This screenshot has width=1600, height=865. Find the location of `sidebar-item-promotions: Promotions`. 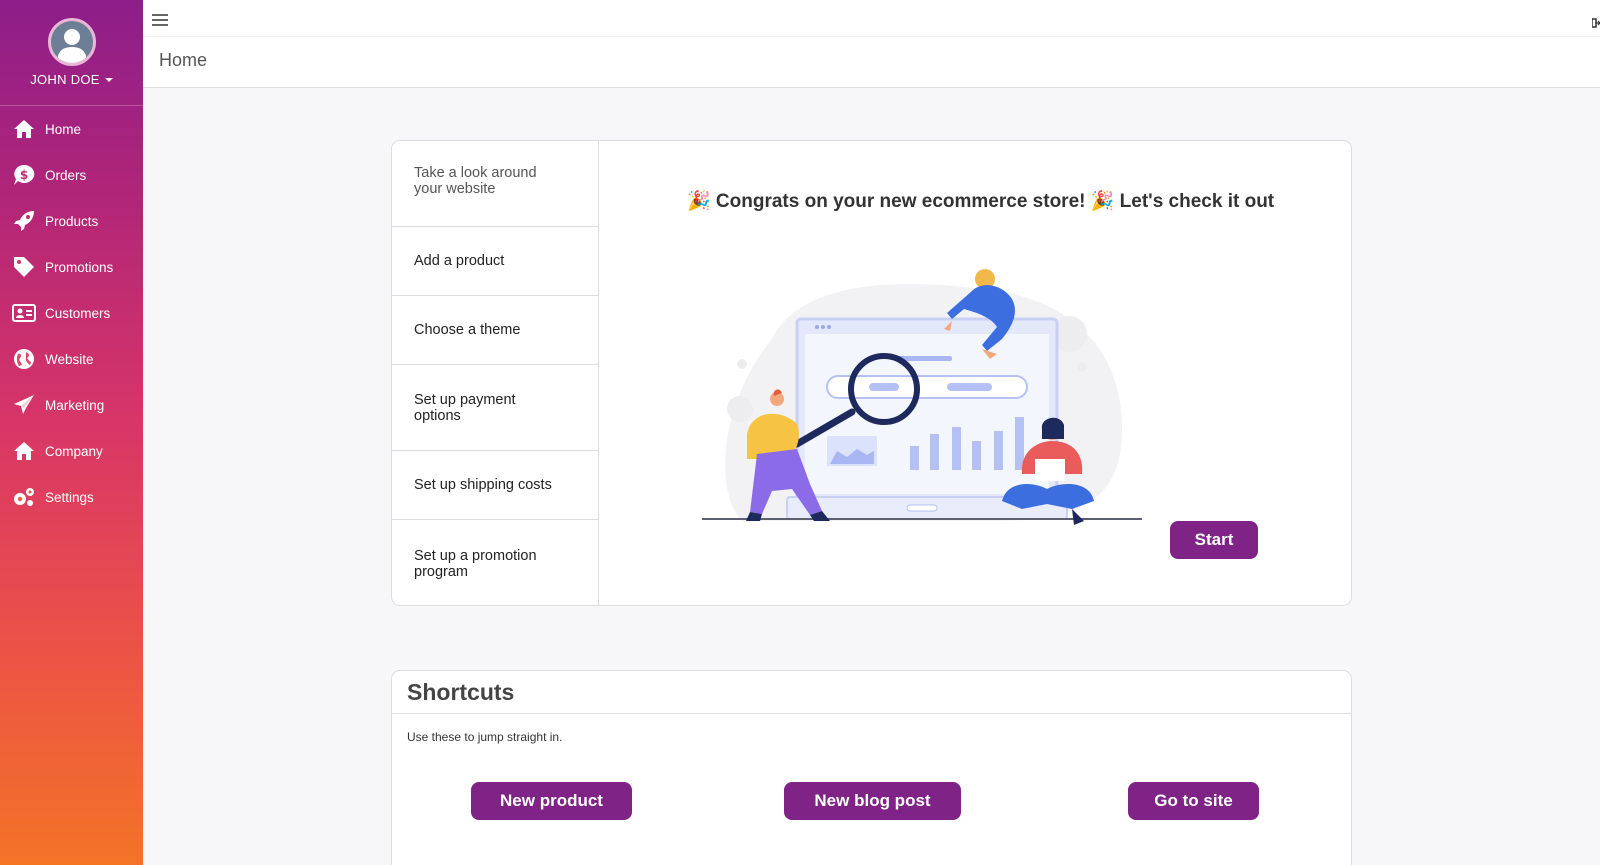

sidebar-item-promotions: Promotions is located at coordinates (71, 267).